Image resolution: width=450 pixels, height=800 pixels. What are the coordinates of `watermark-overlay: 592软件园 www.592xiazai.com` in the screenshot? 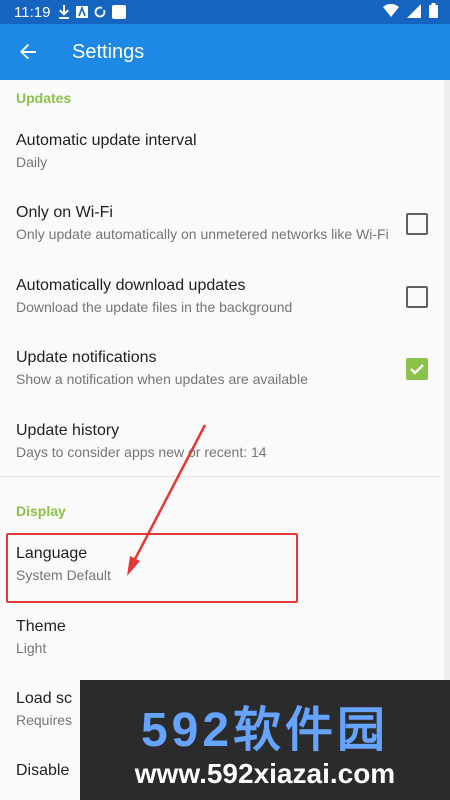 It's located at (265, 740).